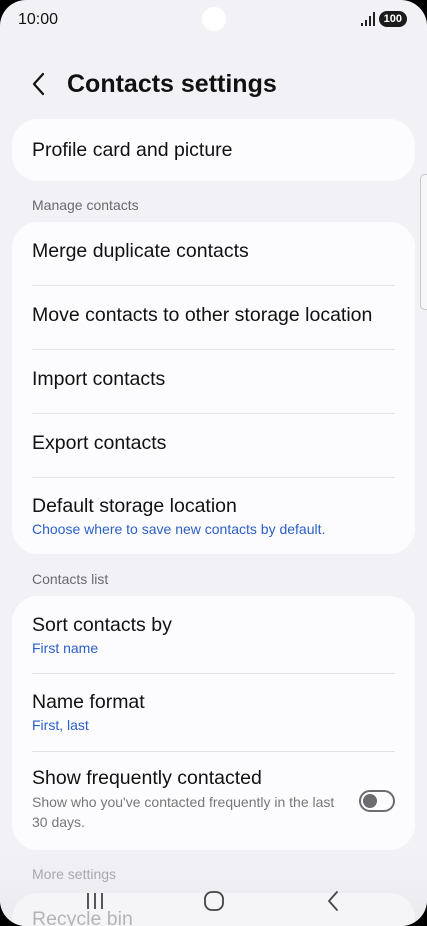 The width and height of the screenshot is (427, 926). I want to click on row-value: First name, so click(65, 648).